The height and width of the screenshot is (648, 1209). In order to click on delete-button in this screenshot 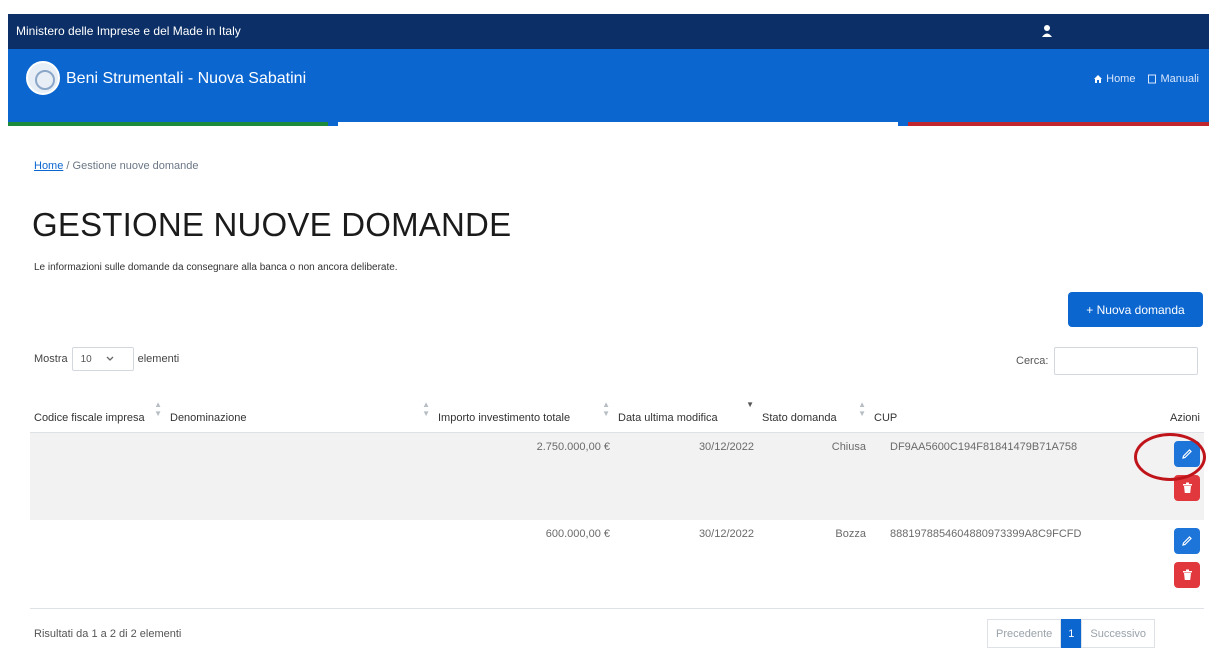, I will do `click(1187, 575)`.